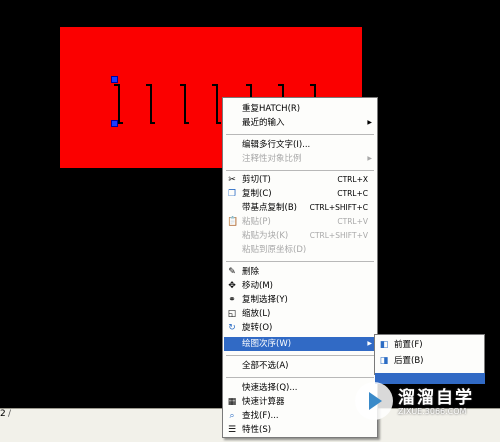 The height and width of the screenshot is (442, 500). What do you see at coordinates (300, 236) in the screenshot?
I see `menu-item-paste-as-block: 粘贴为块(K) CTRL+SHIFT+V` at bounding box center [300, 236].